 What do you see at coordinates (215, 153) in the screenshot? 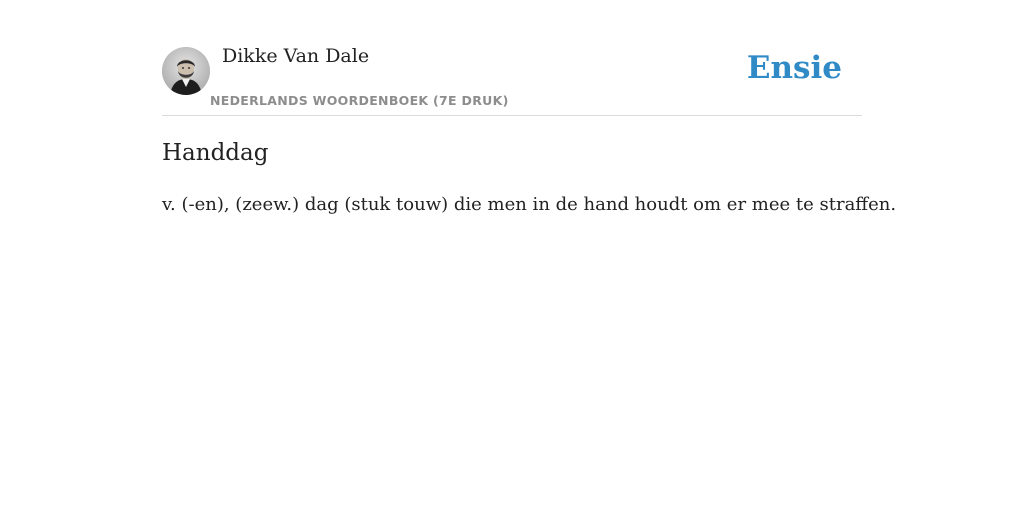
I see `entry-term: Handdag` at bounding box center [215, 153].